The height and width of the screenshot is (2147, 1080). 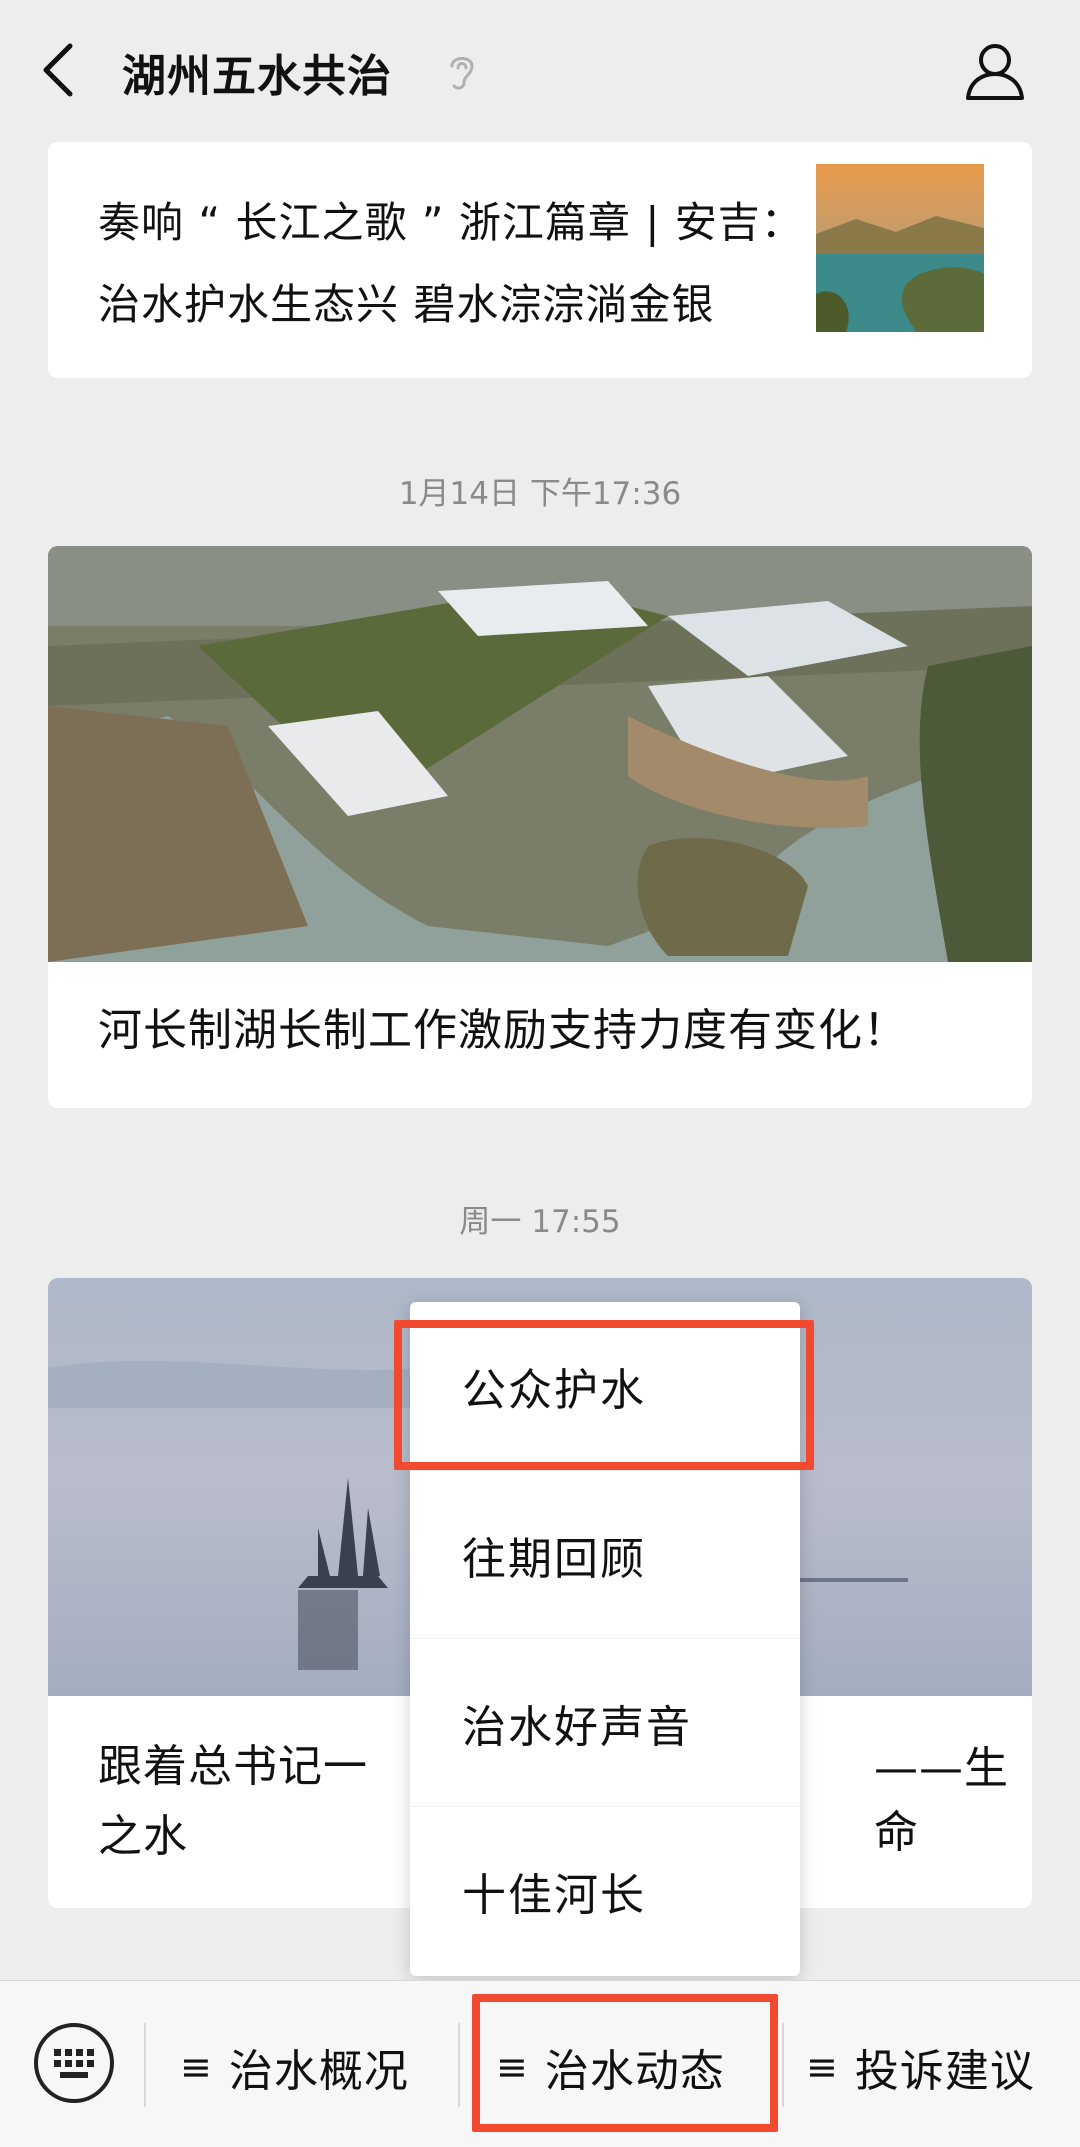 What do you see at coordinates (540, 494) in the screenshot?
I see `timestamp: 1月14日 下午17:36` at bounding box center [540, 494].